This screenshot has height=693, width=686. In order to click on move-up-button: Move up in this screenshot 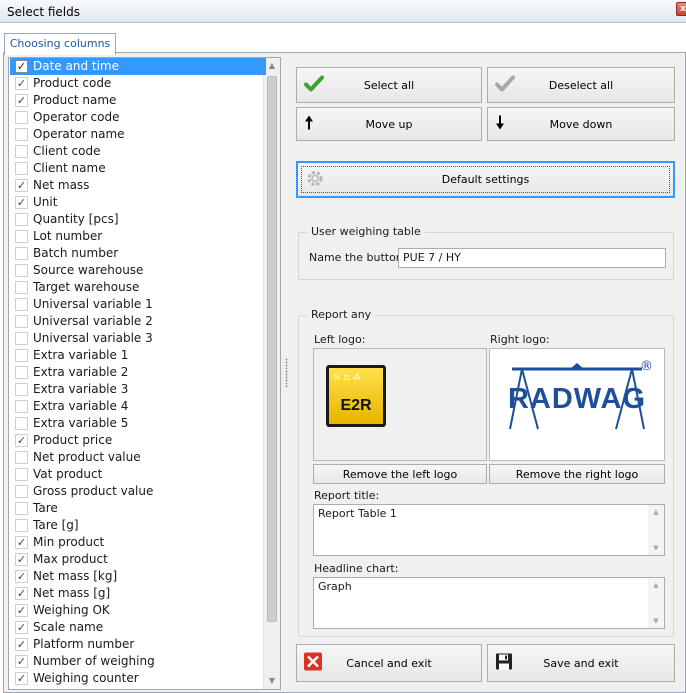, I will do `click(389, 124)`.